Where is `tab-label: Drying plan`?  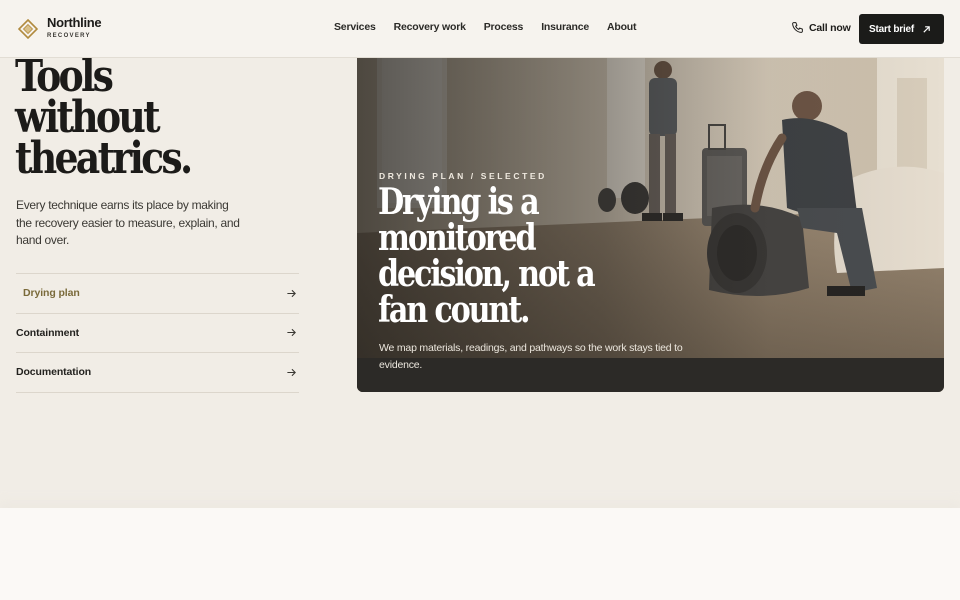 tab-label: Drying plan is located at coordinates (51, 293).